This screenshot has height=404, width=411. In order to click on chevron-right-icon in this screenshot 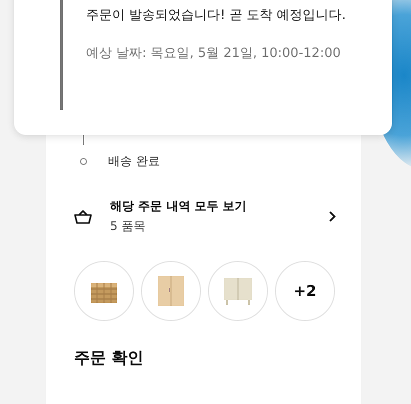, I will do `click(332, 216)`.